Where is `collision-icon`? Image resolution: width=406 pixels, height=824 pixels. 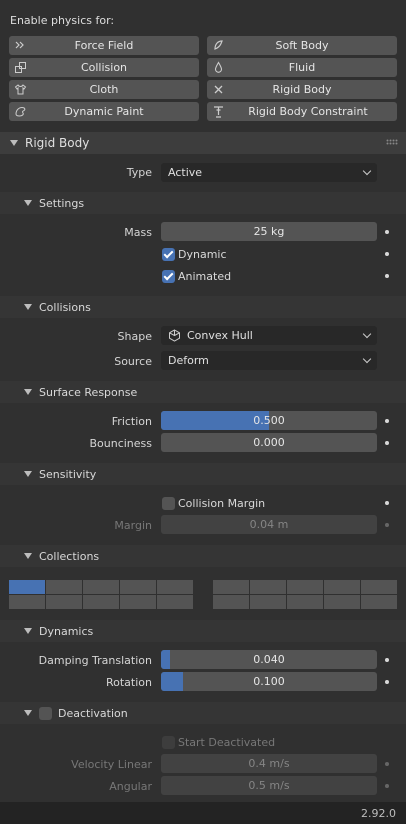
collision-icon is located at coordinates (20, 67).